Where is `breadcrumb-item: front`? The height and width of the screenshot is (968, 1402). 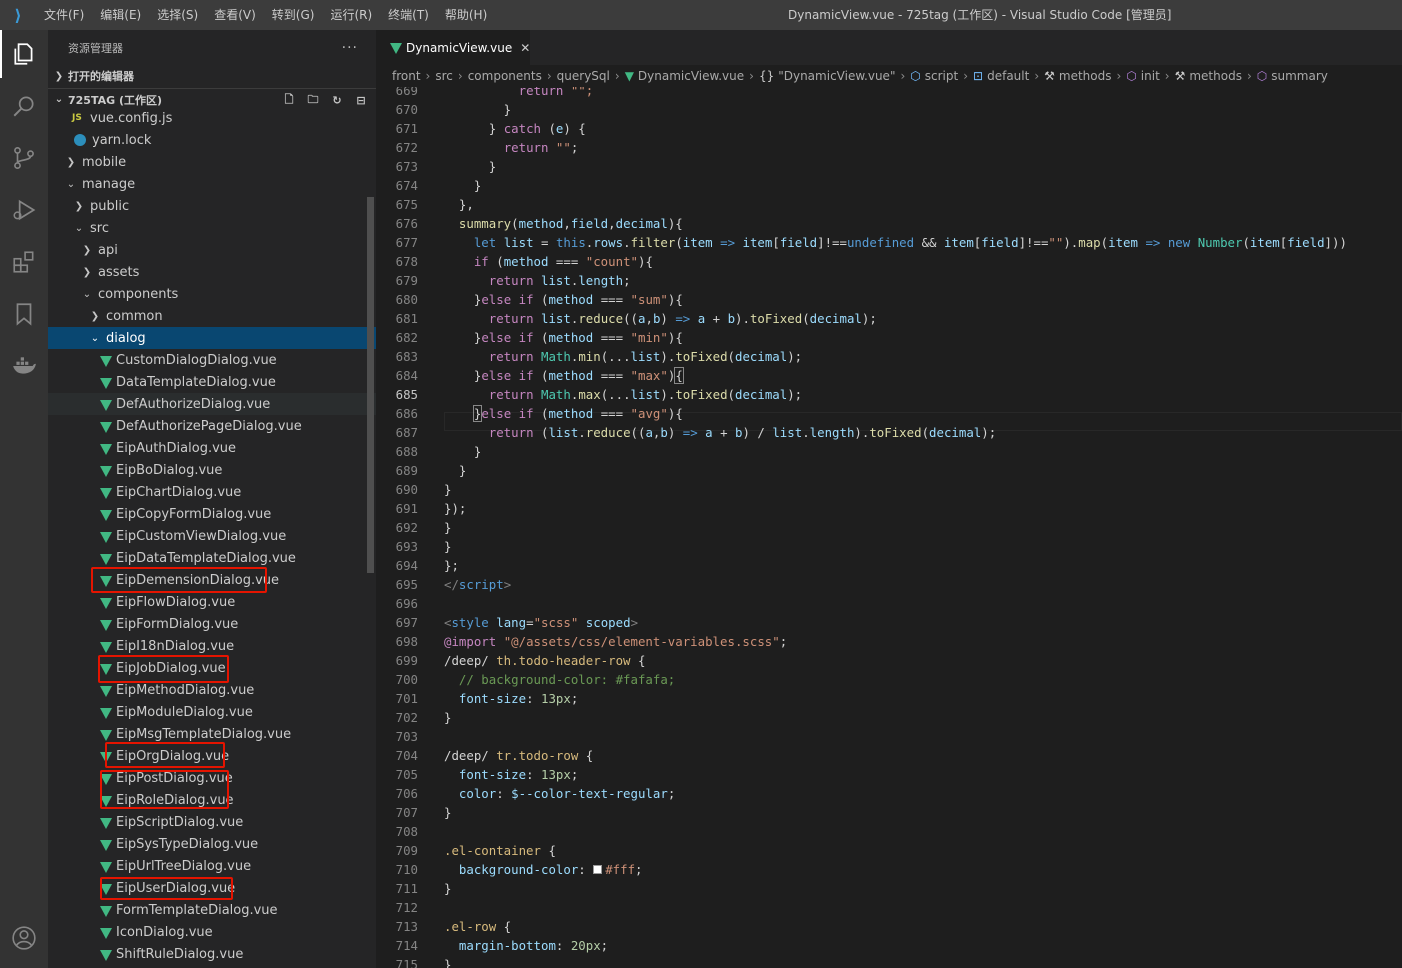 breadcrumb-item: front is located at coordinates (406, 76).